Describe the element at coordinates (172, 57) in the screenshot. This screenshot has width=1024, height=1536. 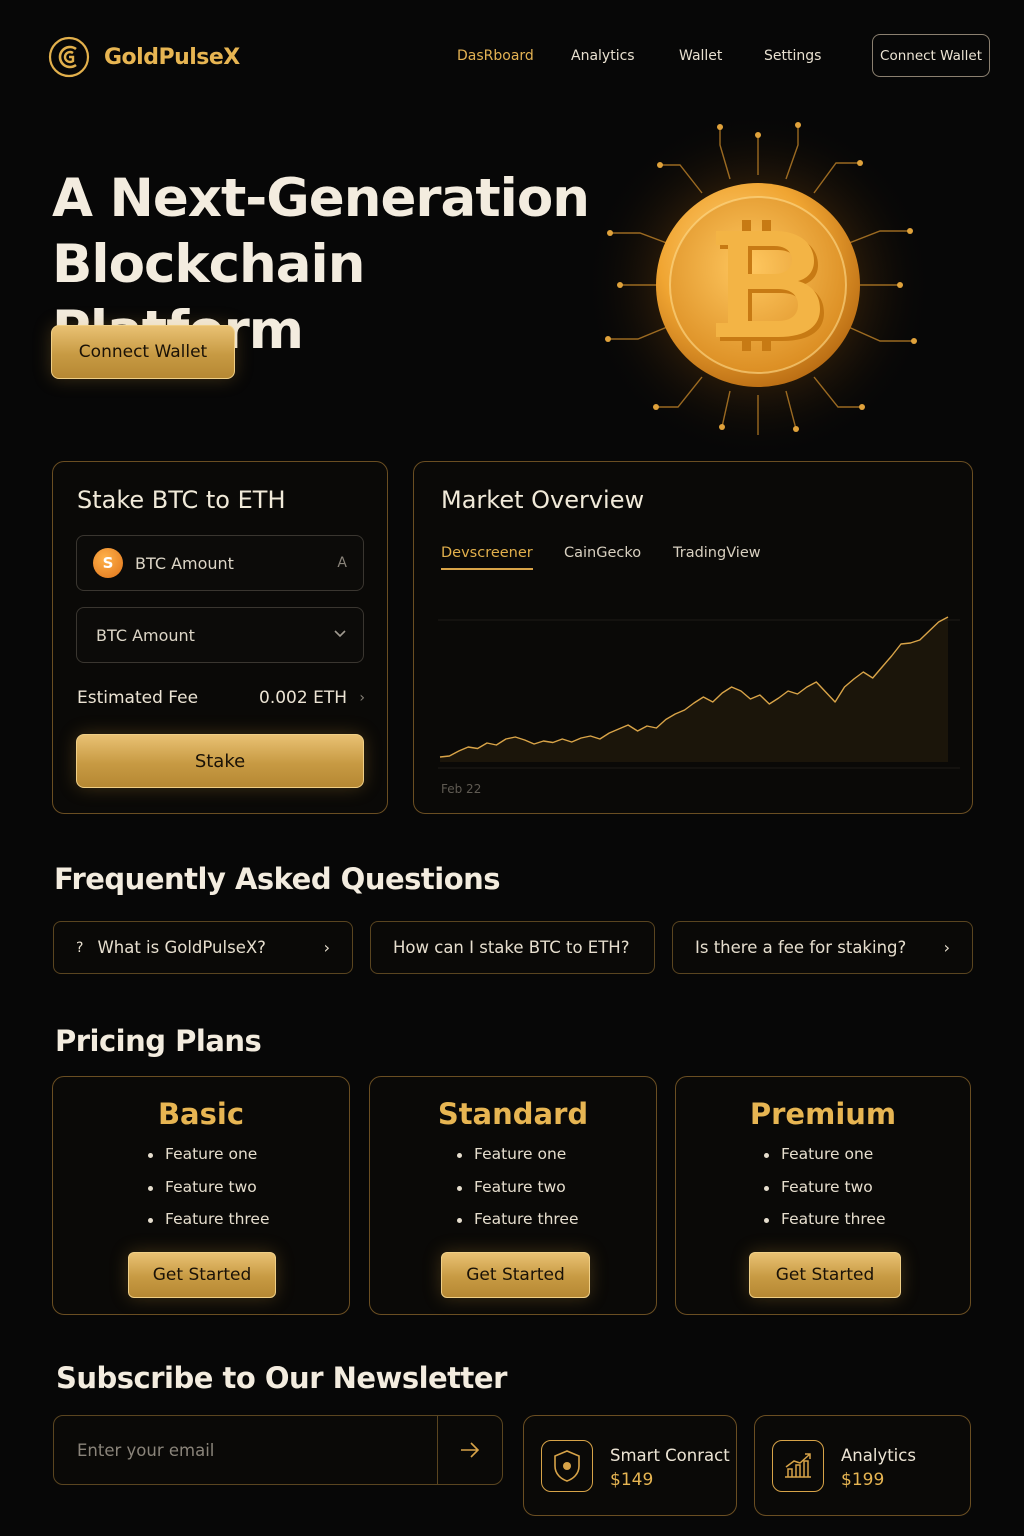
I see `brand-name: GoldPulseX` at that location.